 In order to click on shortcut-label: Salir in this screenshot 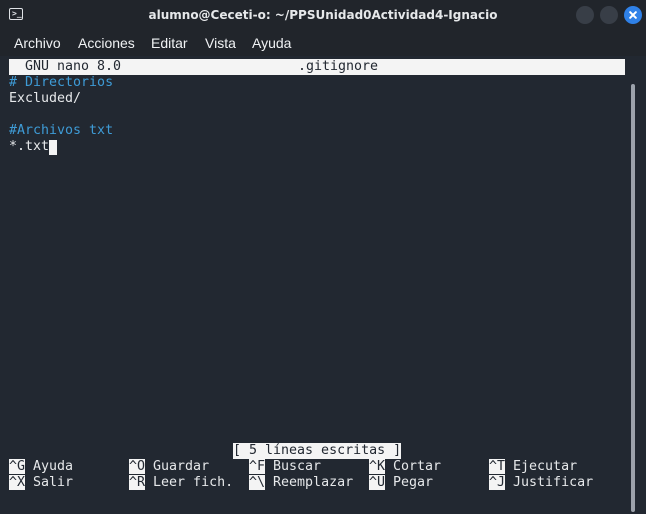, I will do `click(53, 482)`.